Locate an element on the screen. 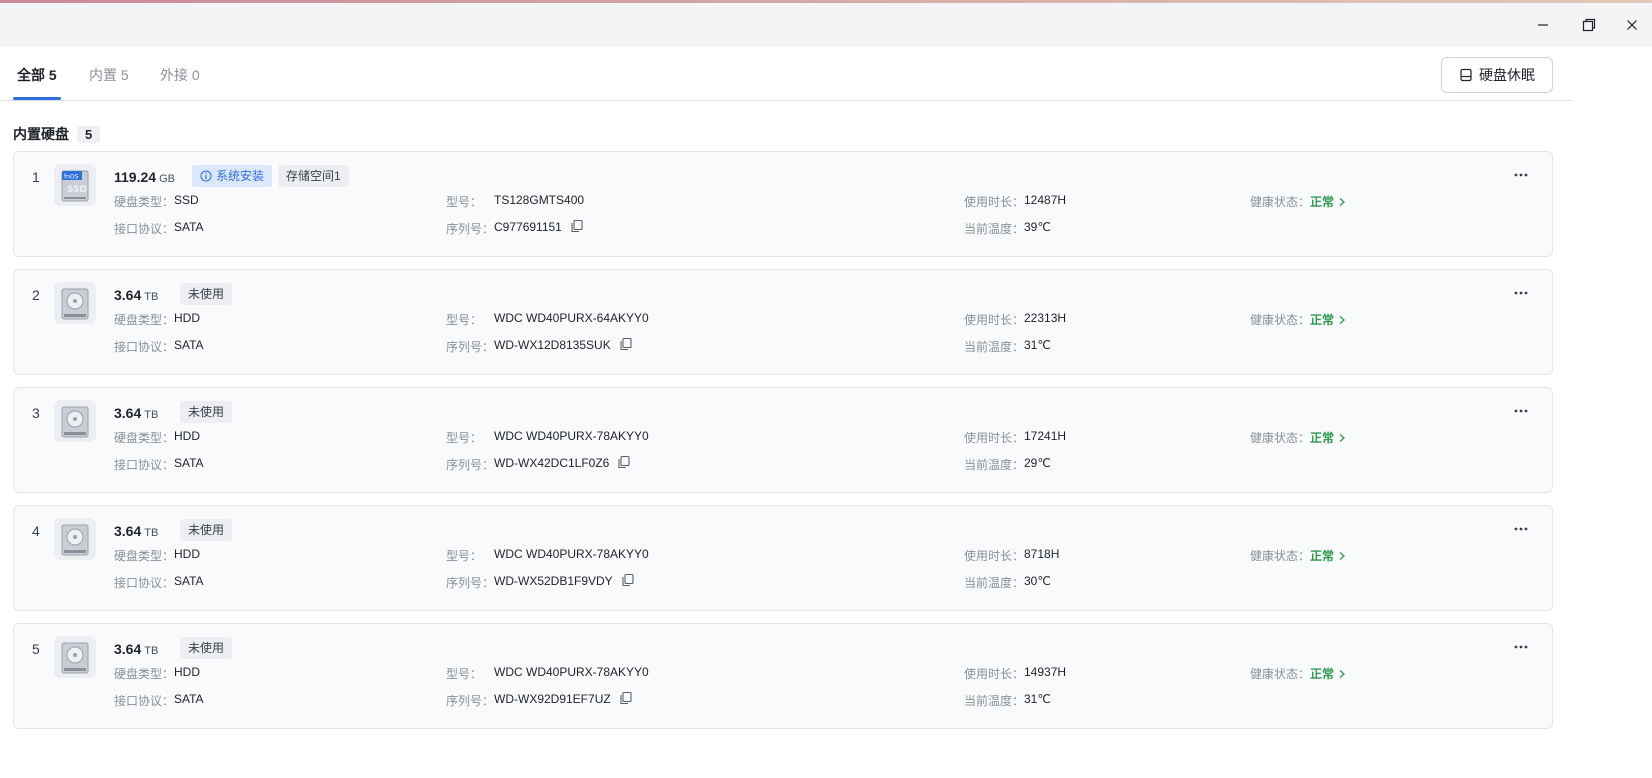 The width and height of the screenshot is (1652, 778). close-button is located at coordinates (1632, 25).